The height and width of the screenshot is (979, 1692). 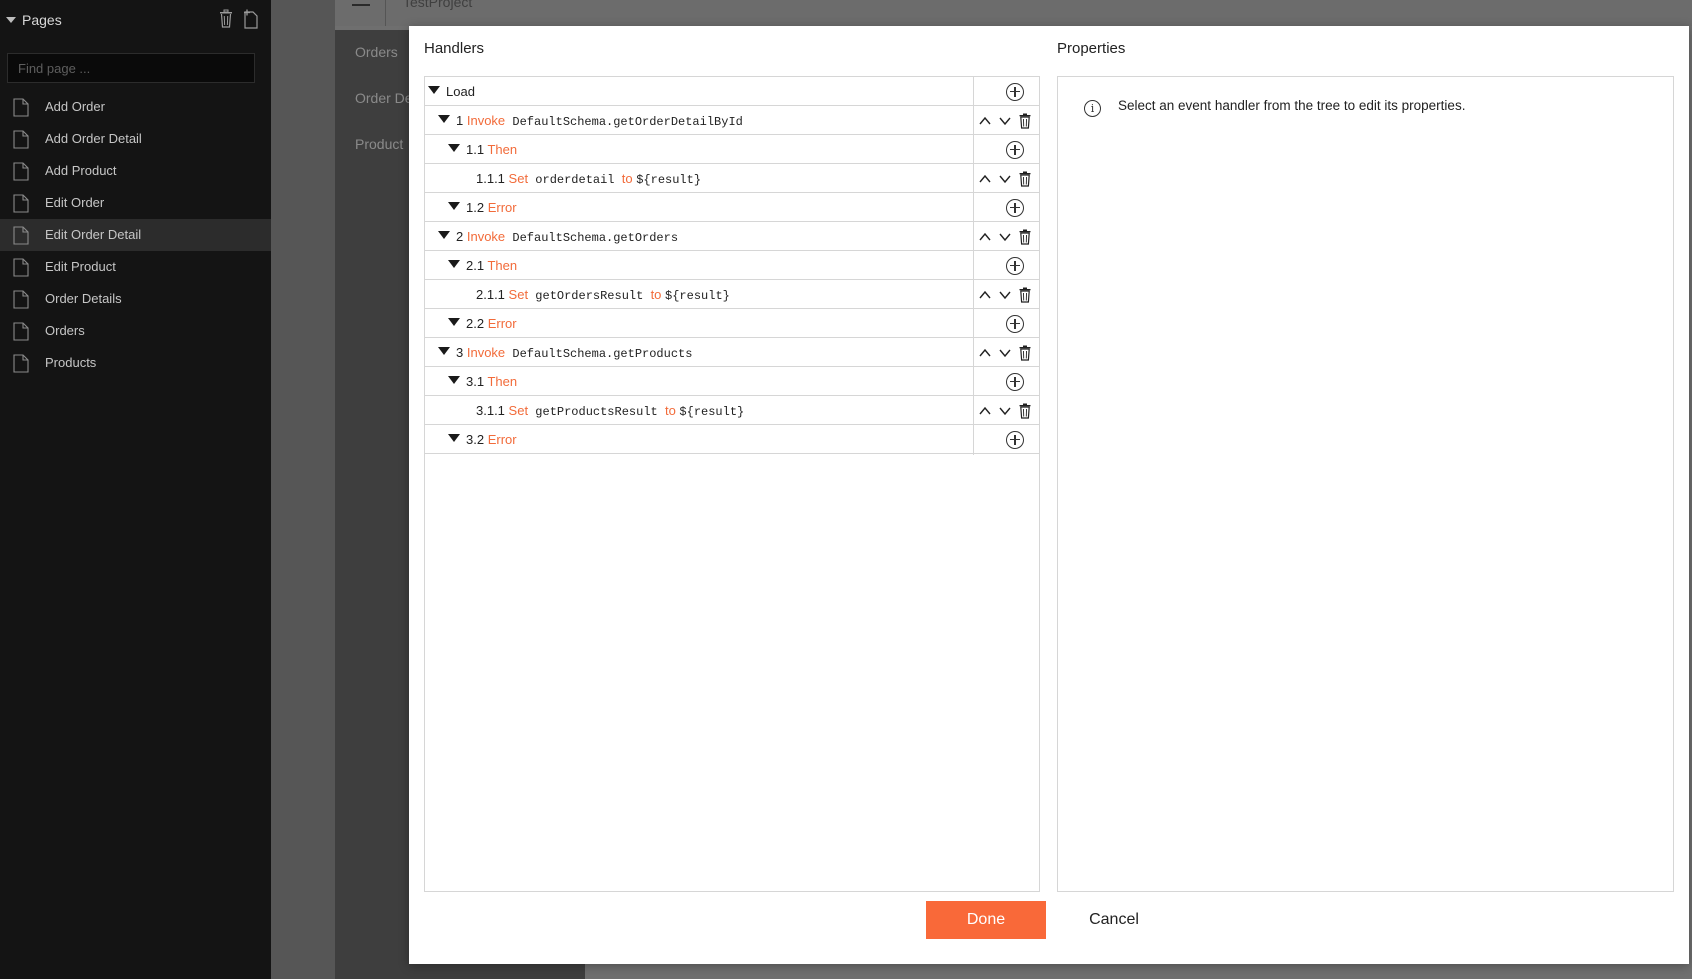 What do you see at coordinates (732, 236) in the screenshot?
I see `tree-row-invoke: 2 Invoke DefaultSchema.getOrders` at bounding box center [732, 236].